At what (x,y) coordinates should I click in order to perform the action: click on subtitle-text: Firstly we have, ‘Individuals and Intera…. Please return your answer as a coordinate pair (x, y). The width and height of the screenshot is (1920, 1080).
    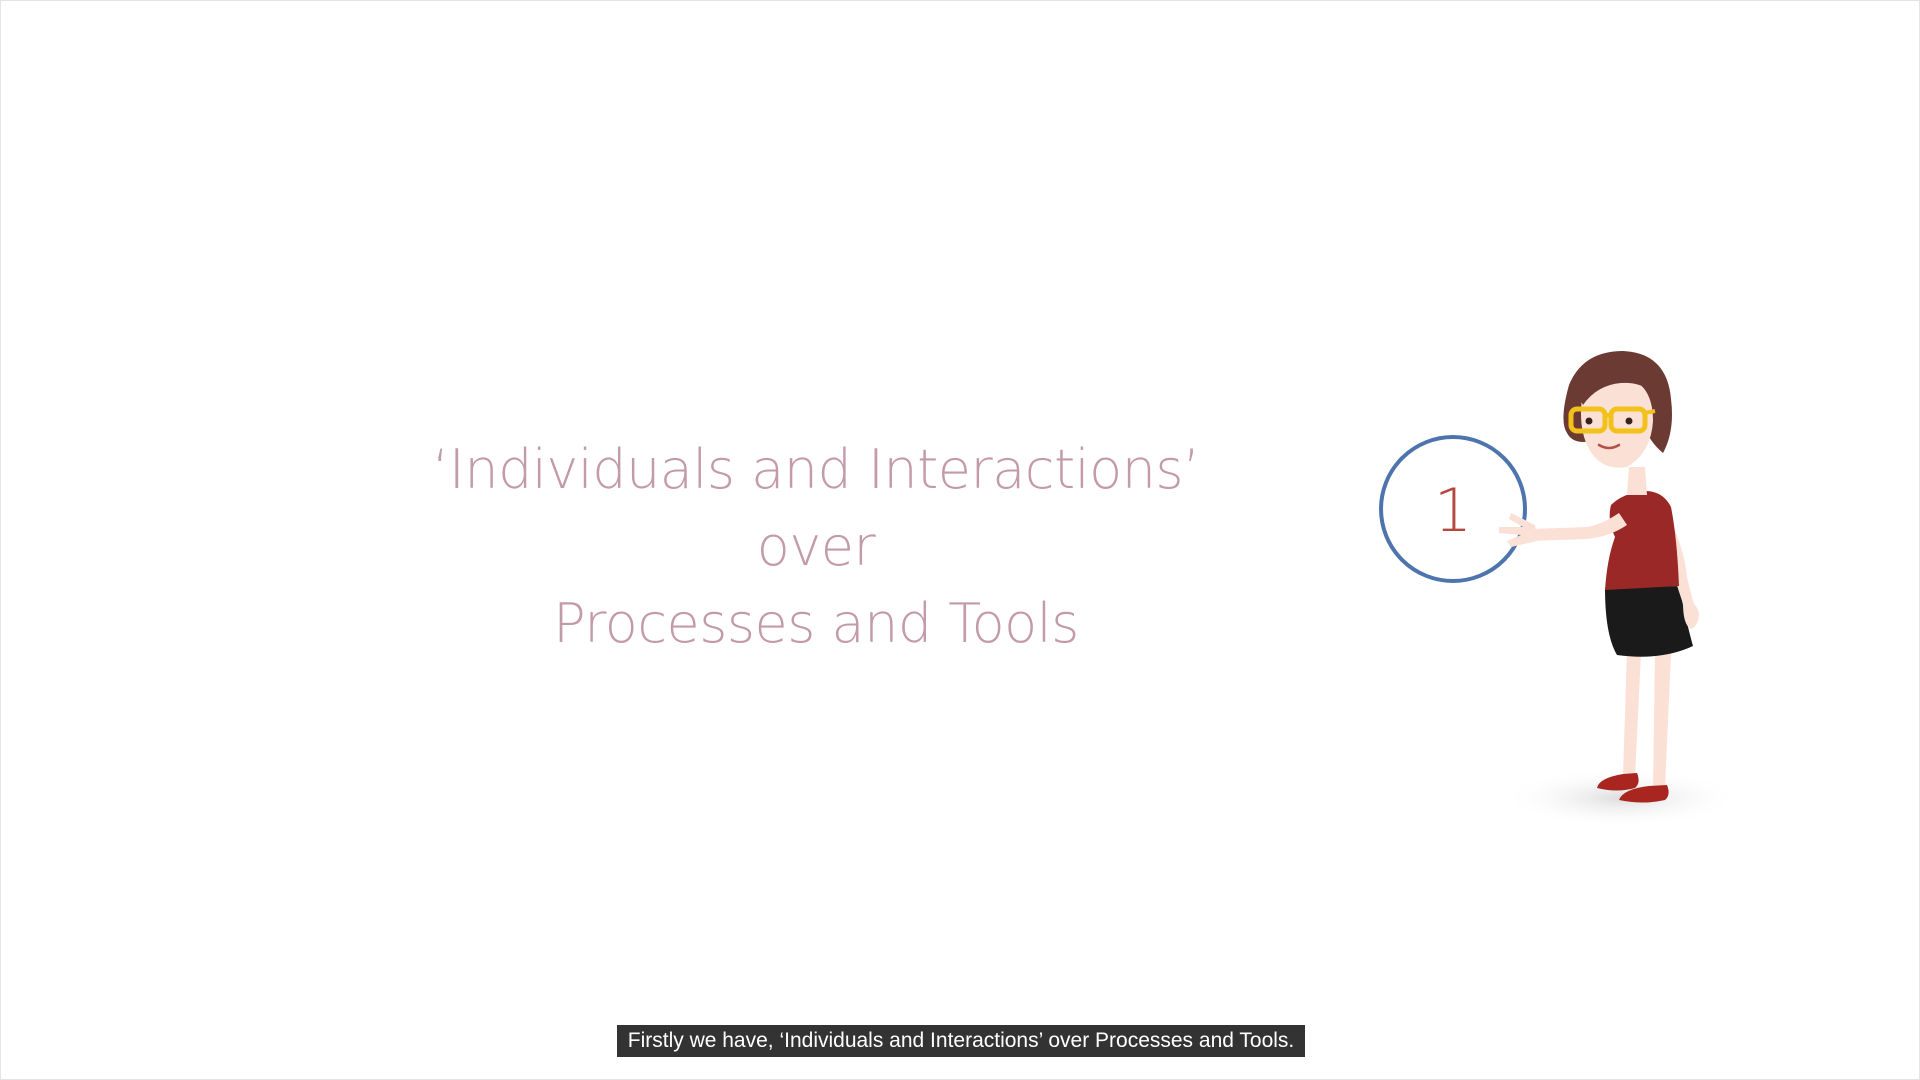
    Looking at the image, I should click on (961, 1041).